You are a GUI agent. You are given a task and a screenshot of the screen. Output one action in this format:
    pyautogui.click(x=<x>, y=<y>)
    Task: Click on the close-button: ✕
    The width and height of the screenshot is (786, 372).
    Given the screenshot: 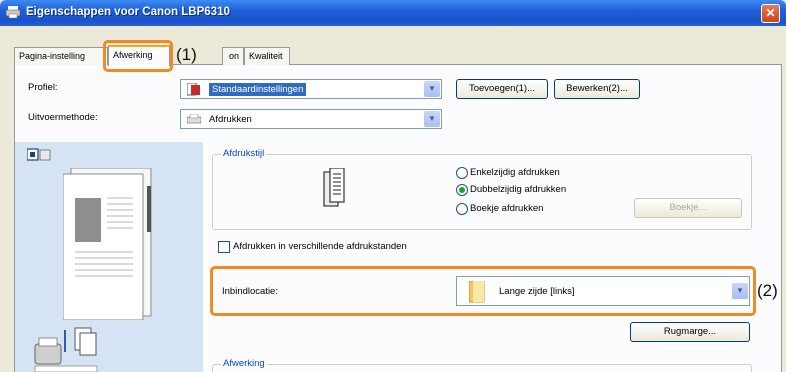 What is the action you would take?
    pyautogui.click(x=770, y=13)
    